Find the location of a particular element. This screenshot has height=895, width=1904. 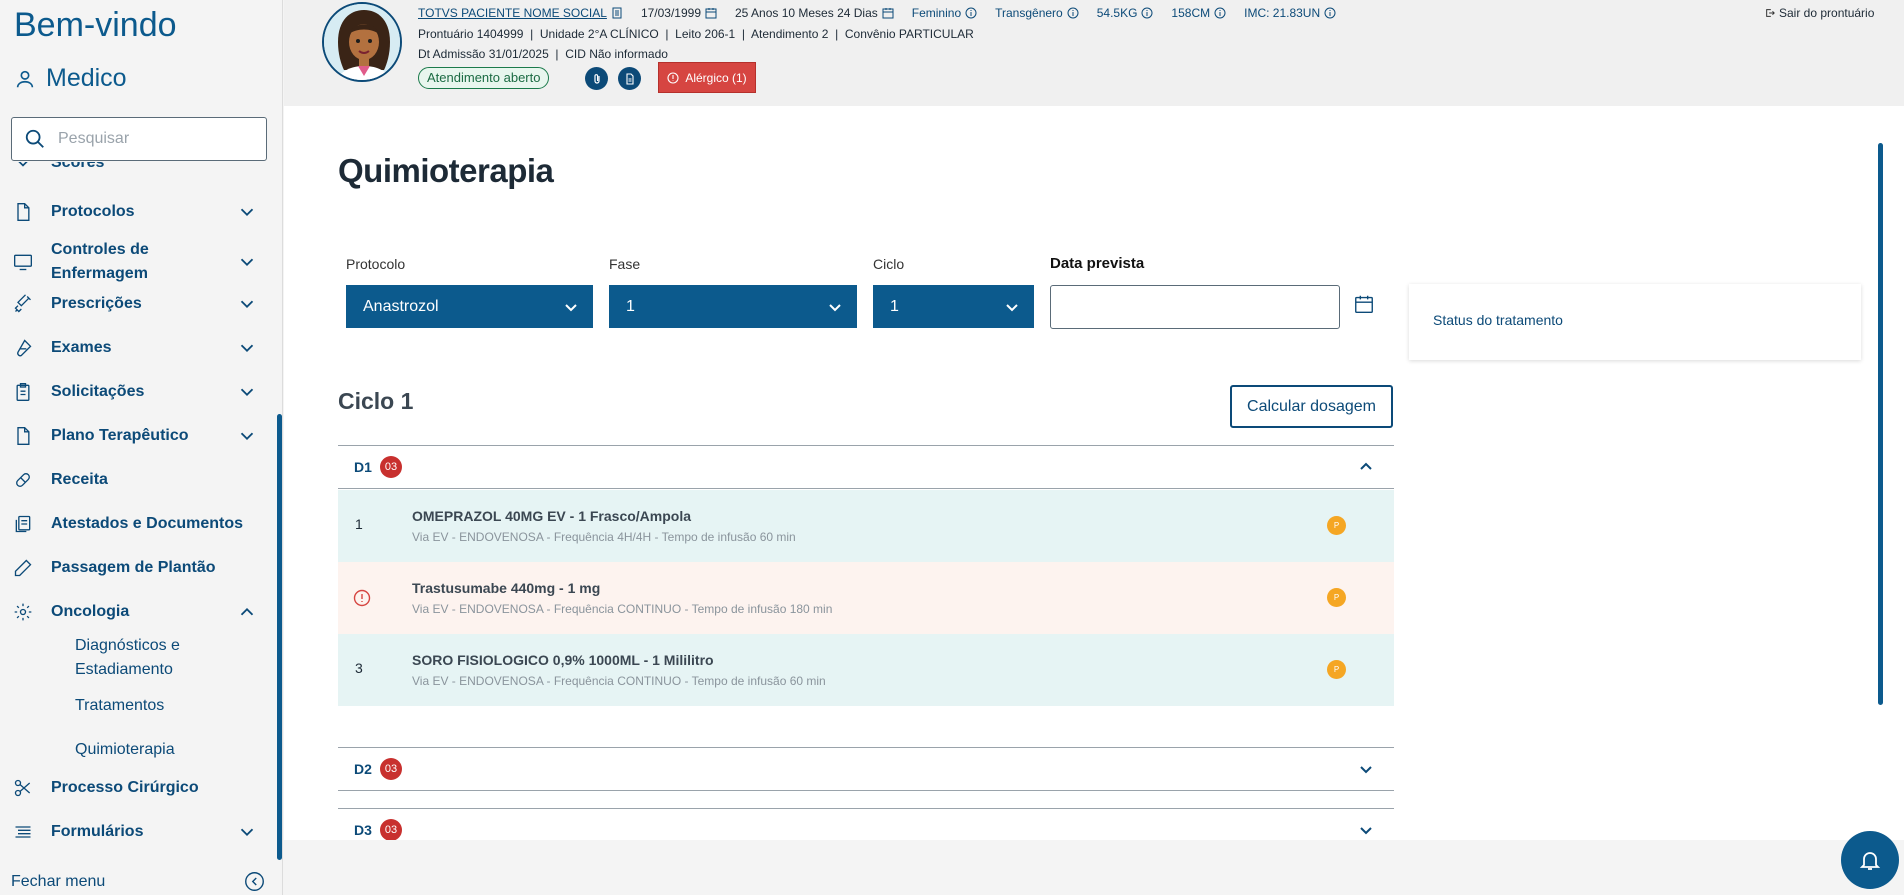

search-input is located at coordinates (153, 139).